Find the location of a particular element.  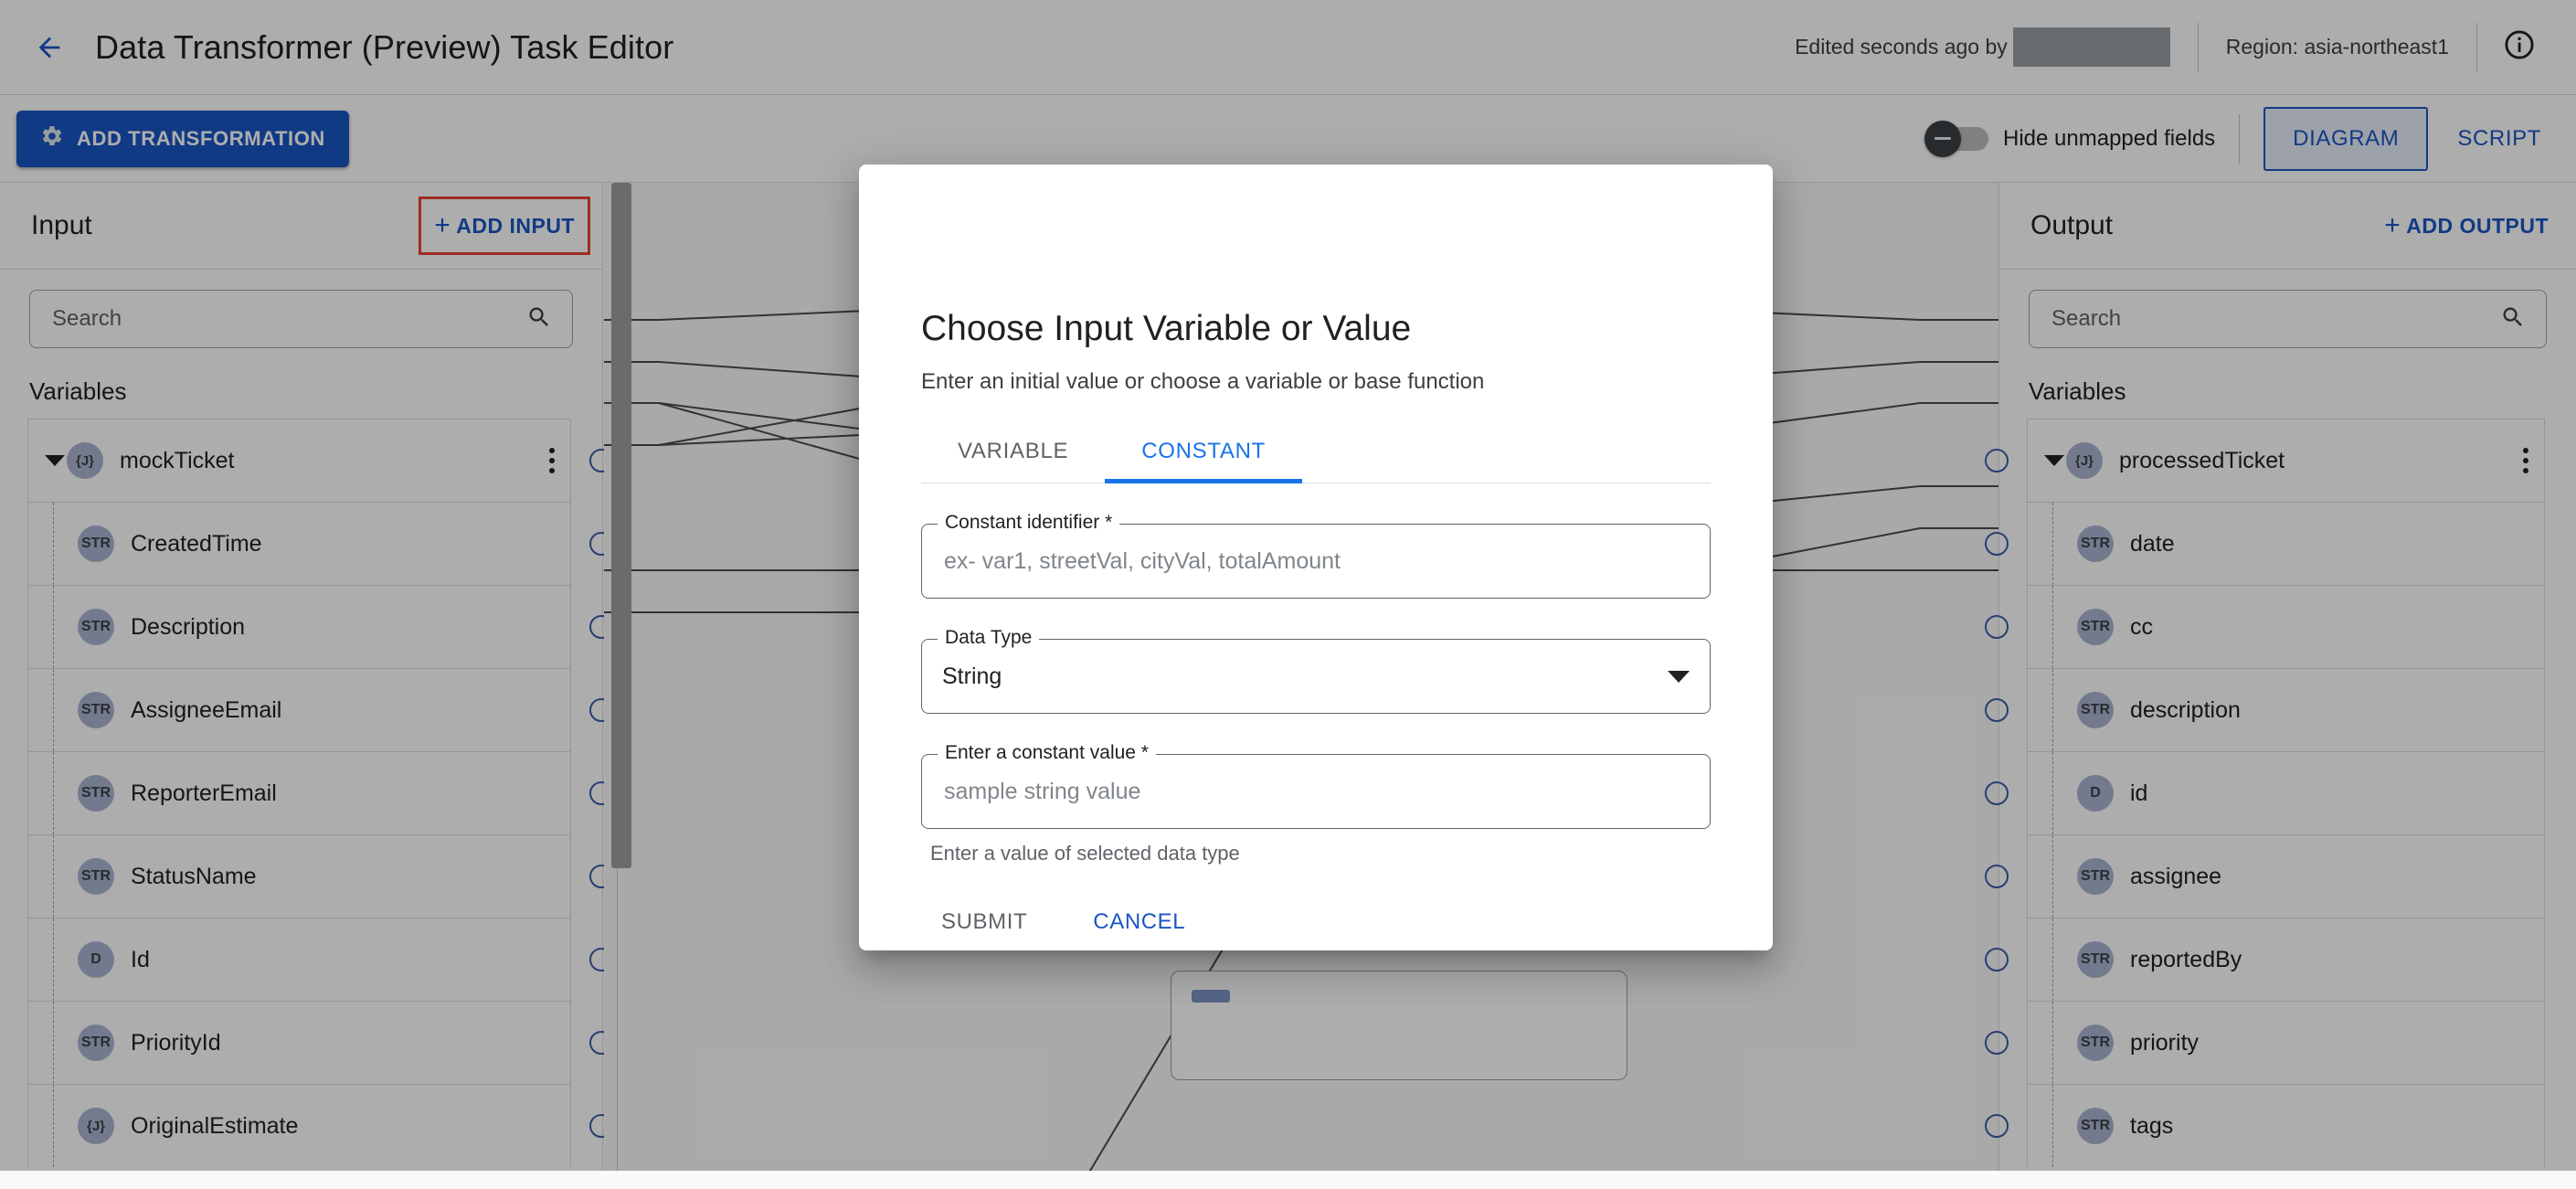

constant-value-box is located at coordinates (1316, 791).